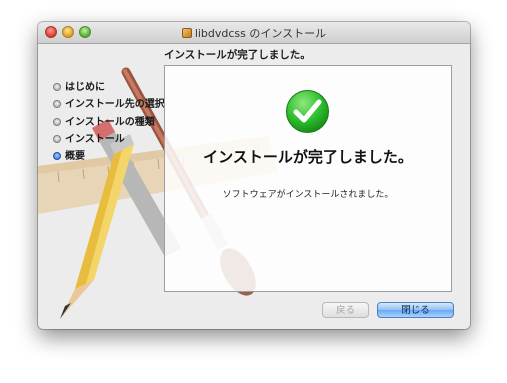  What do you see at coordinates (415, 310) in the screenshot?
I see `close-button: 閉じる` at bounding box center [415, 310].